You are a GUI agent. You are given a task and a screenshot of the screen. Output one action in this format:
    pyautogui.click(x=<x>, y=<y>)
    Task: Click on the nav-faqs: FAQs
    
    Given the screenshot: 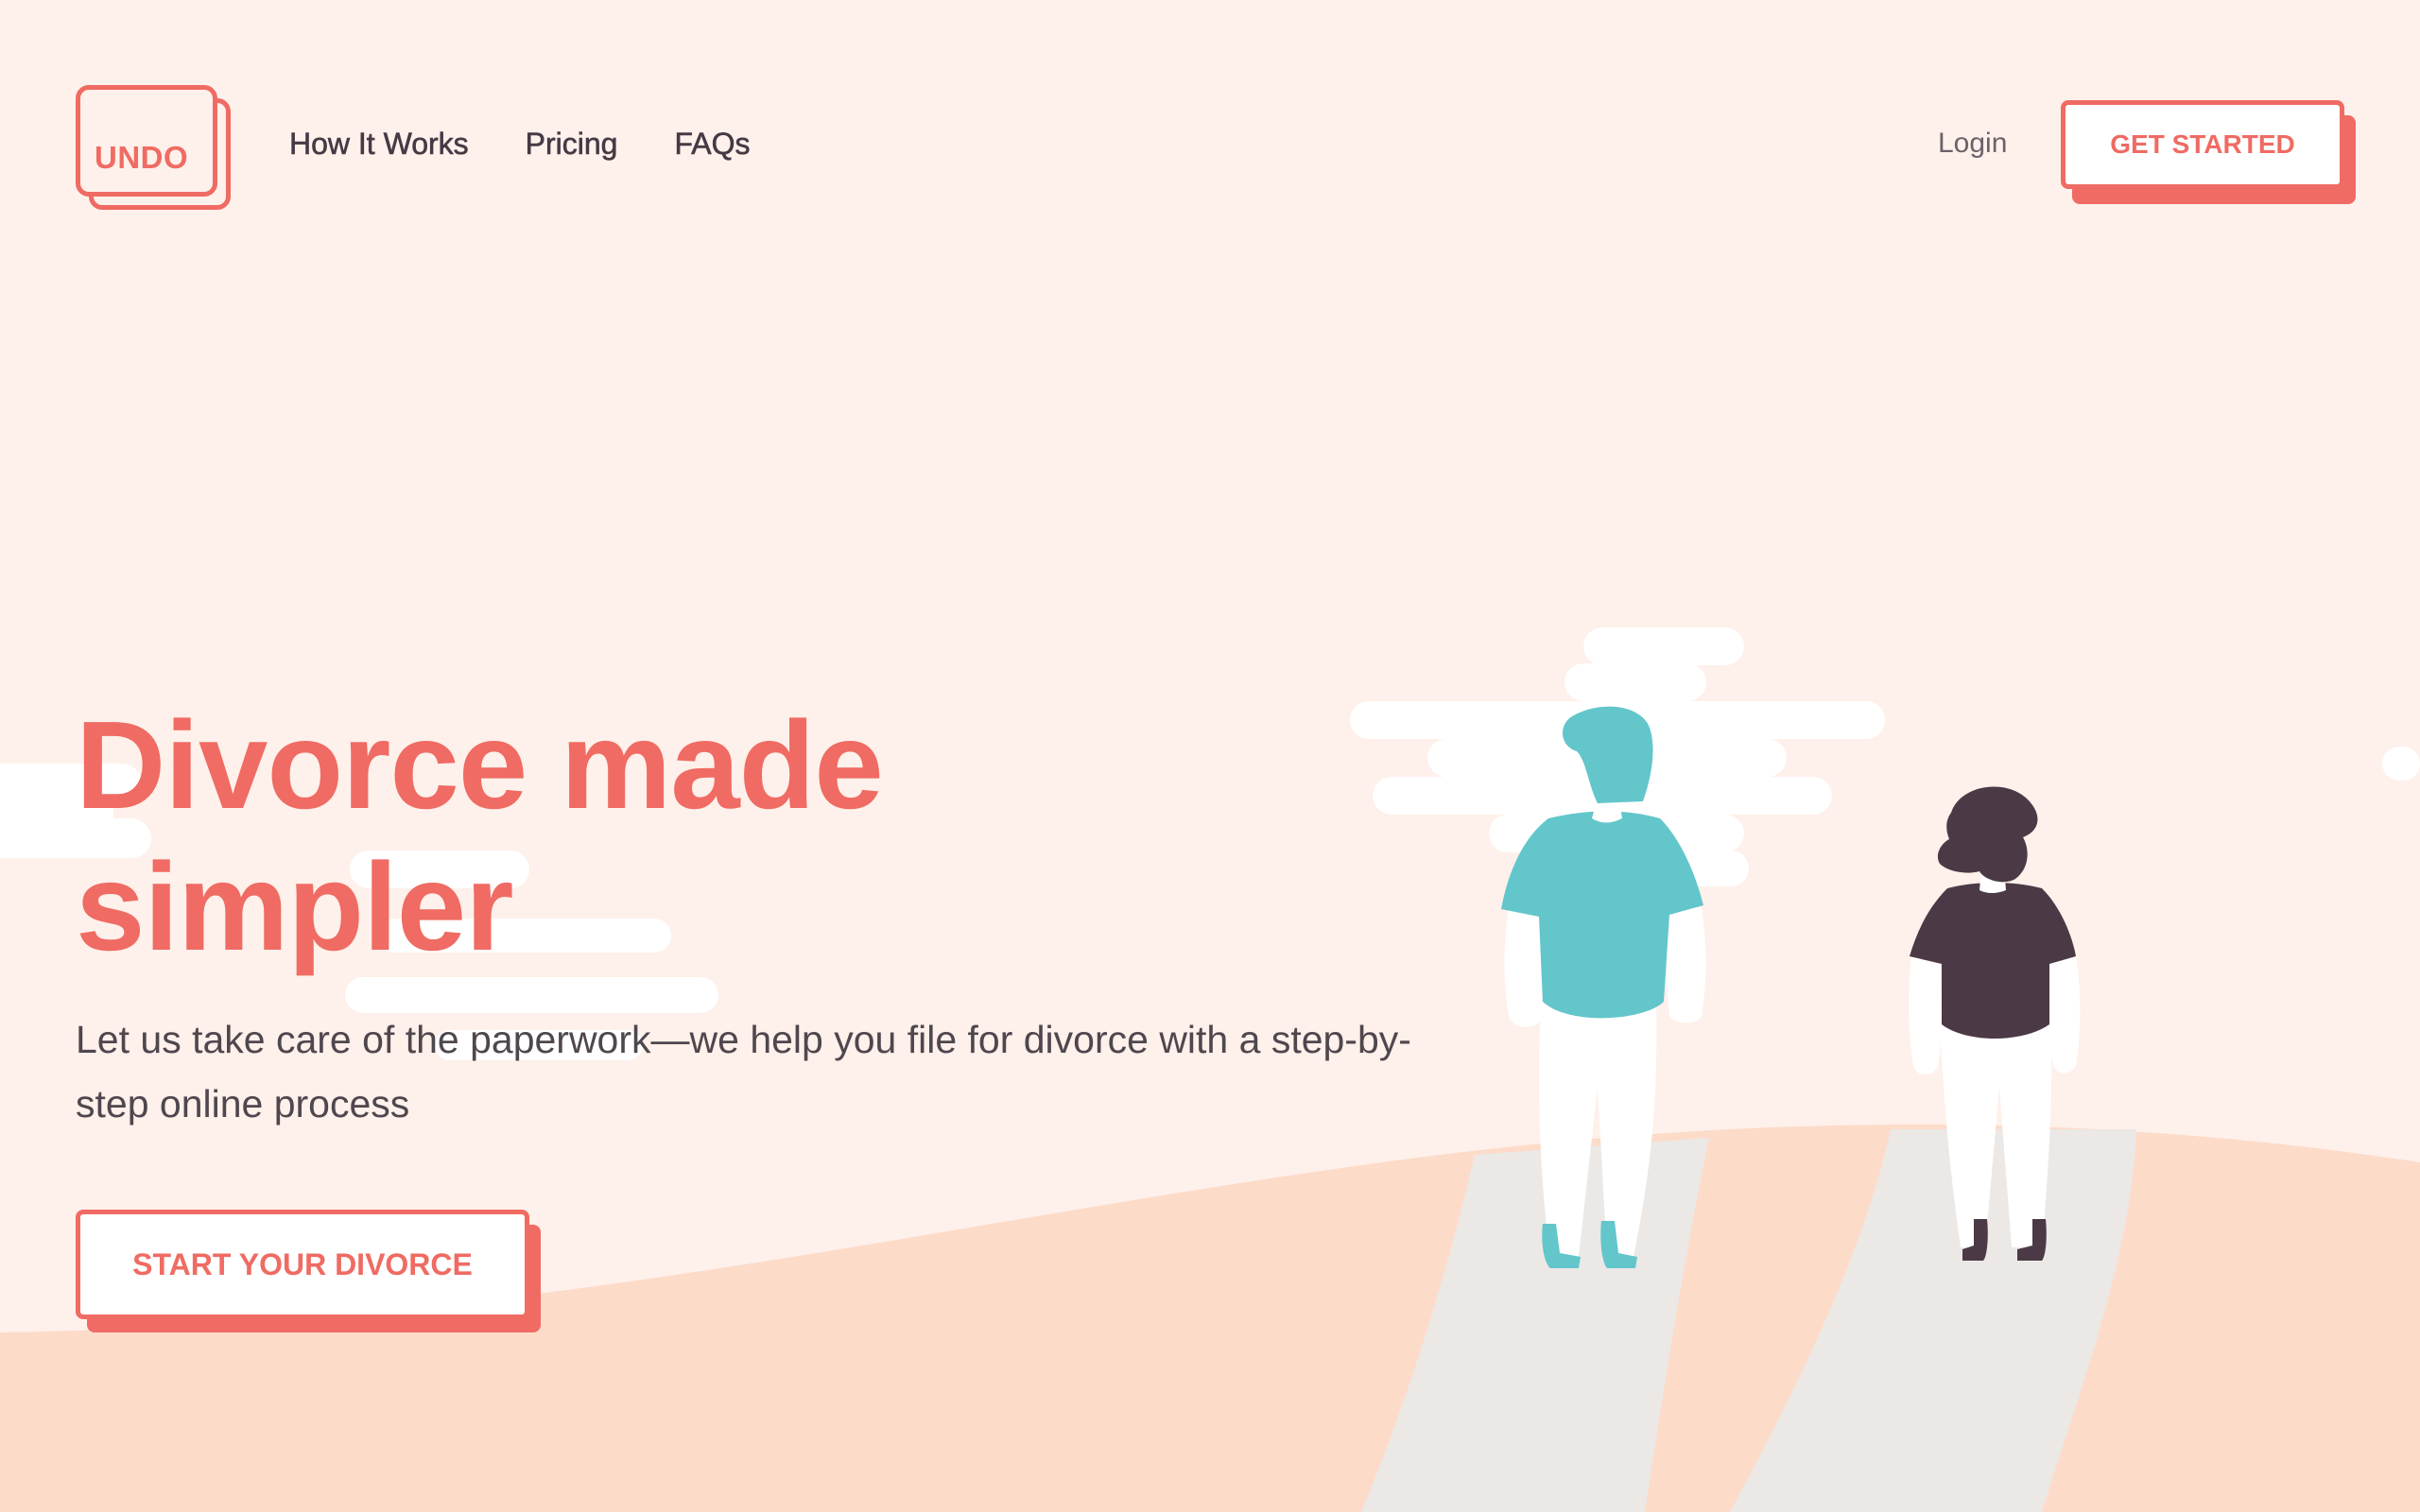 What is the action you would take?
    pyautogui.click(x=712, y=144)
    